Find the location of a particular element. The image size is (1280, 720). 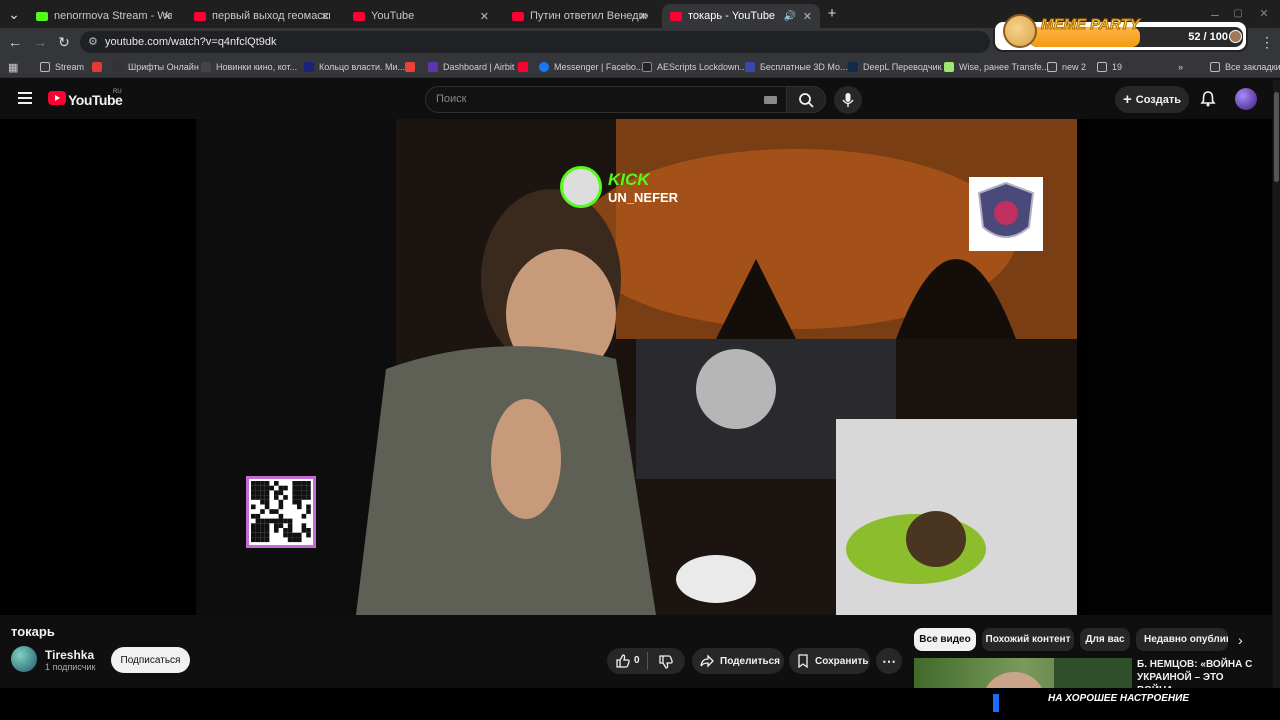

aescripts-icon is located at coordinates (647, 67).